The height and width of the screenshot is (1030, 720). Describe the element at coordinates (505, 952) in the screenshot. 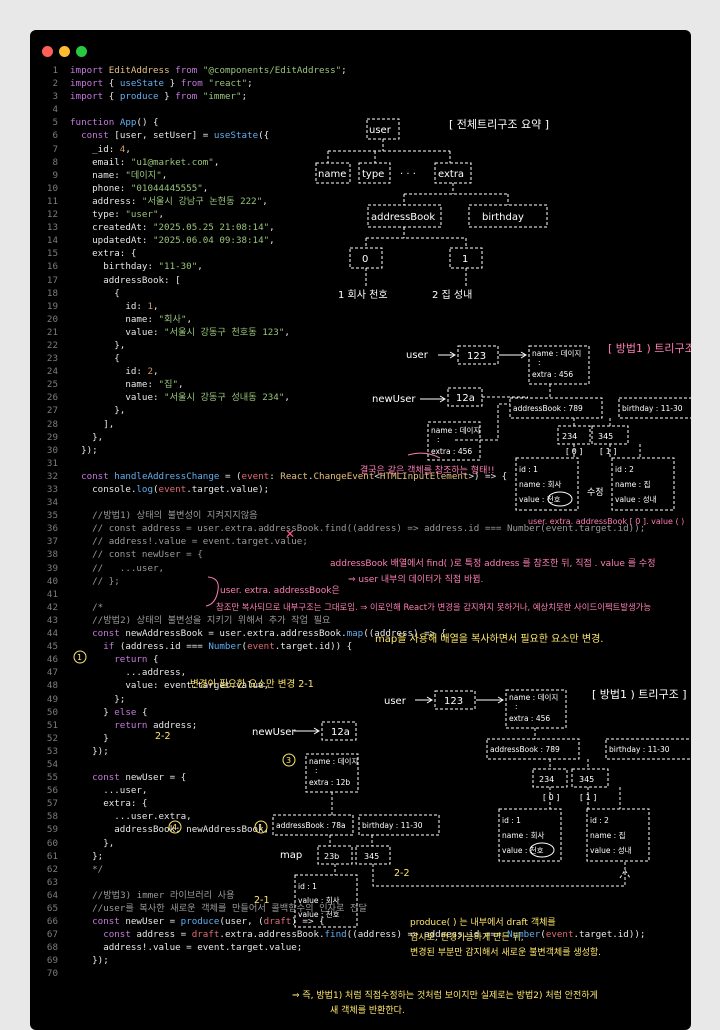

I see `produce-note-3: 변경된 부분만 감지해서 새로운 불변객체를 생성함.` at that location.